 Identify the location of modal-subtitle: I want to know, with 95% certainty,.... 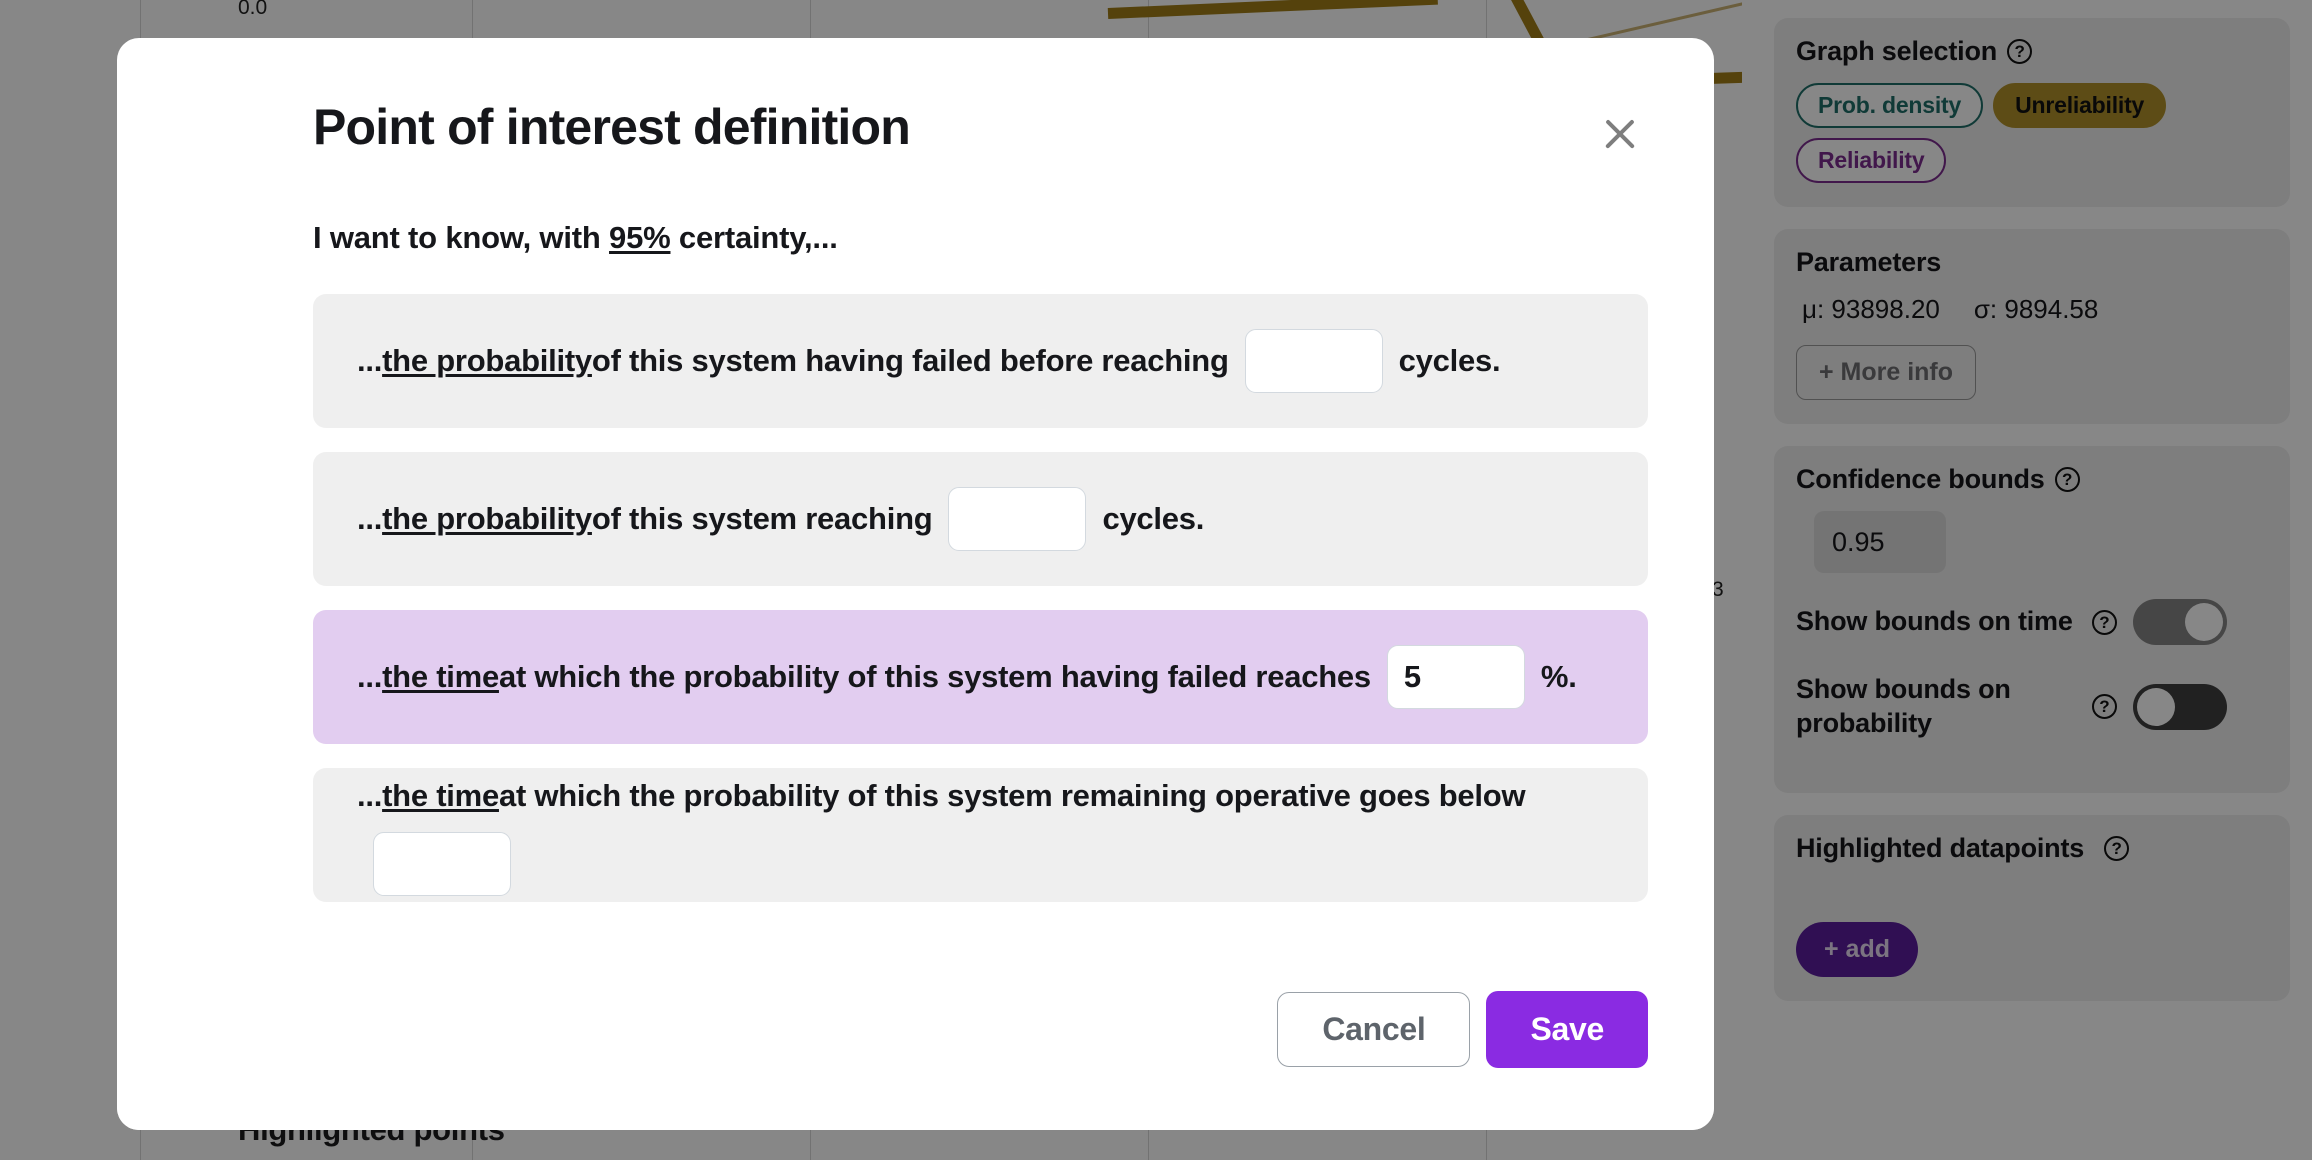
(915, 238).